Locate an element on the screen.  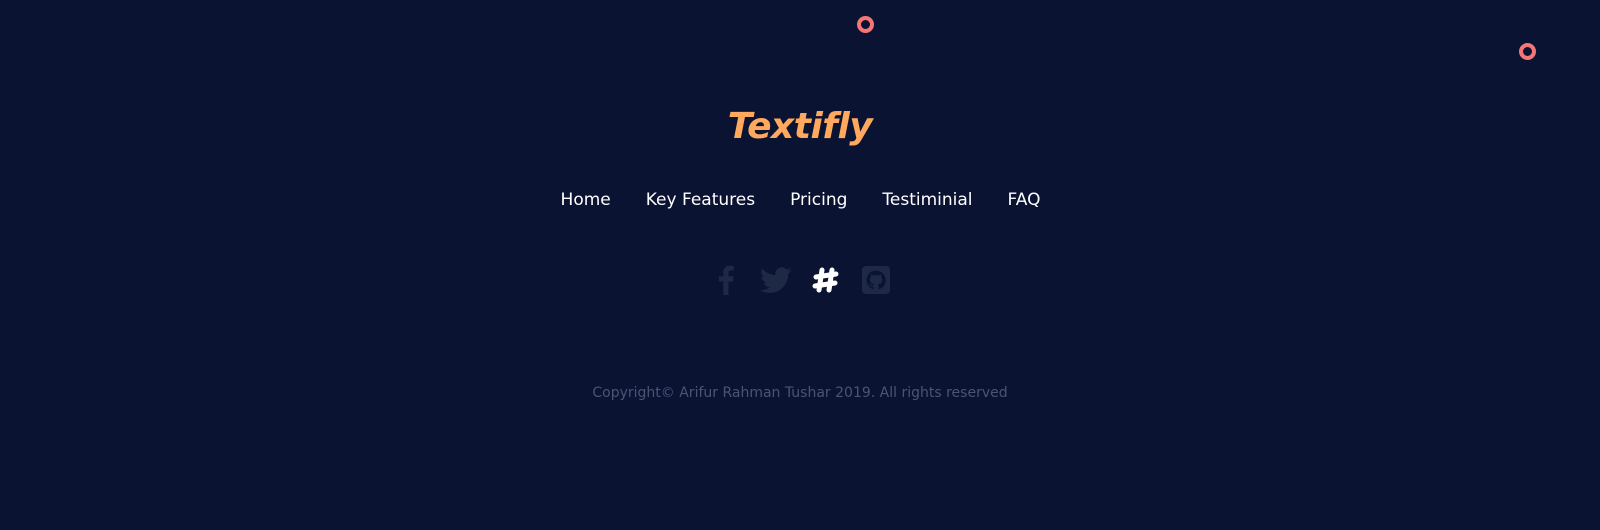
nav-item-testiminial: Testiminial is located at coordinates (927, 200).